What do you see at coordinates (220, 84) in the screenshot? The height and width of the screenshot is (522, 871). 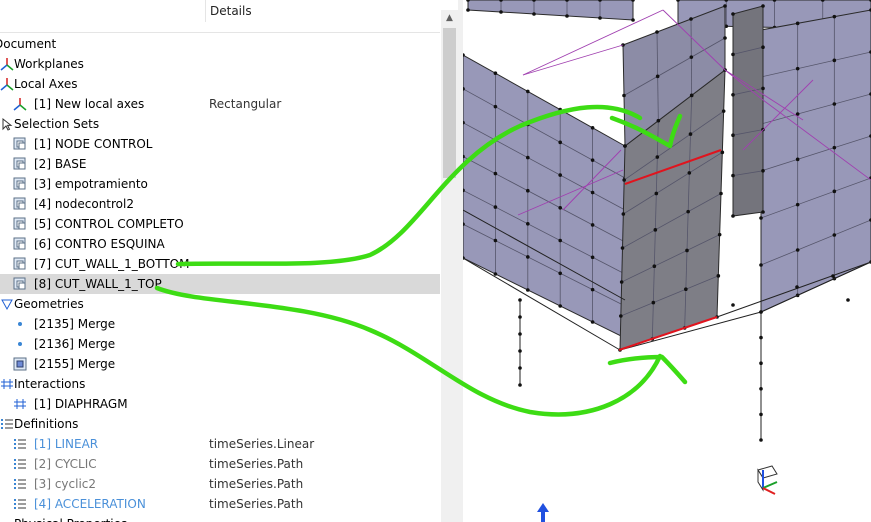 I see `tree-item-local-axes: Local Axes` at bounding box center [220, 84].